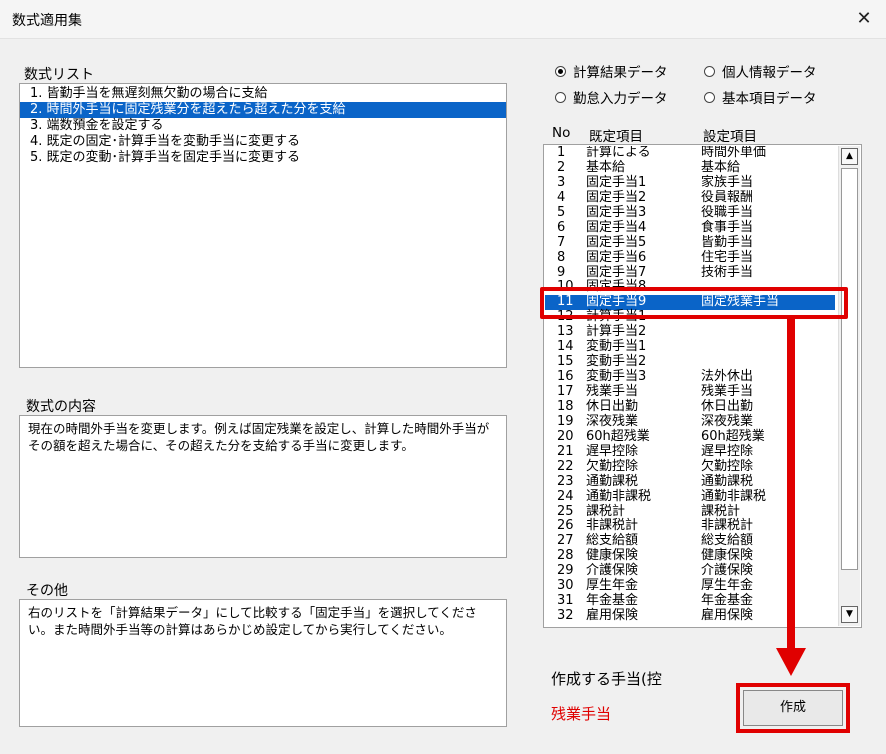 The image size is (886, 754). I want to click on scroll-down-icon: ▼, so click(849, 614).